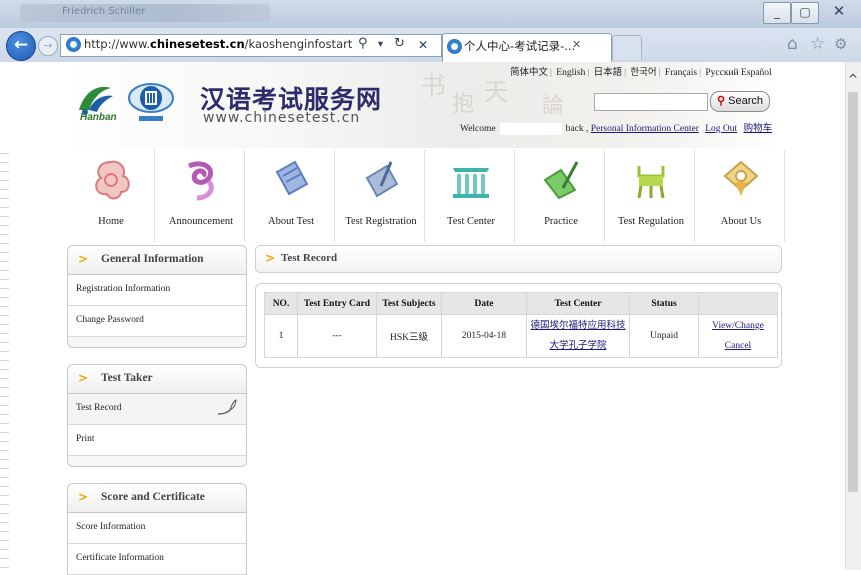 The height and width of the screenshot is (575, 861). Describe the element at coordinates (745, 101) in the screenshot. I see `search-button-label: Search` at that location.